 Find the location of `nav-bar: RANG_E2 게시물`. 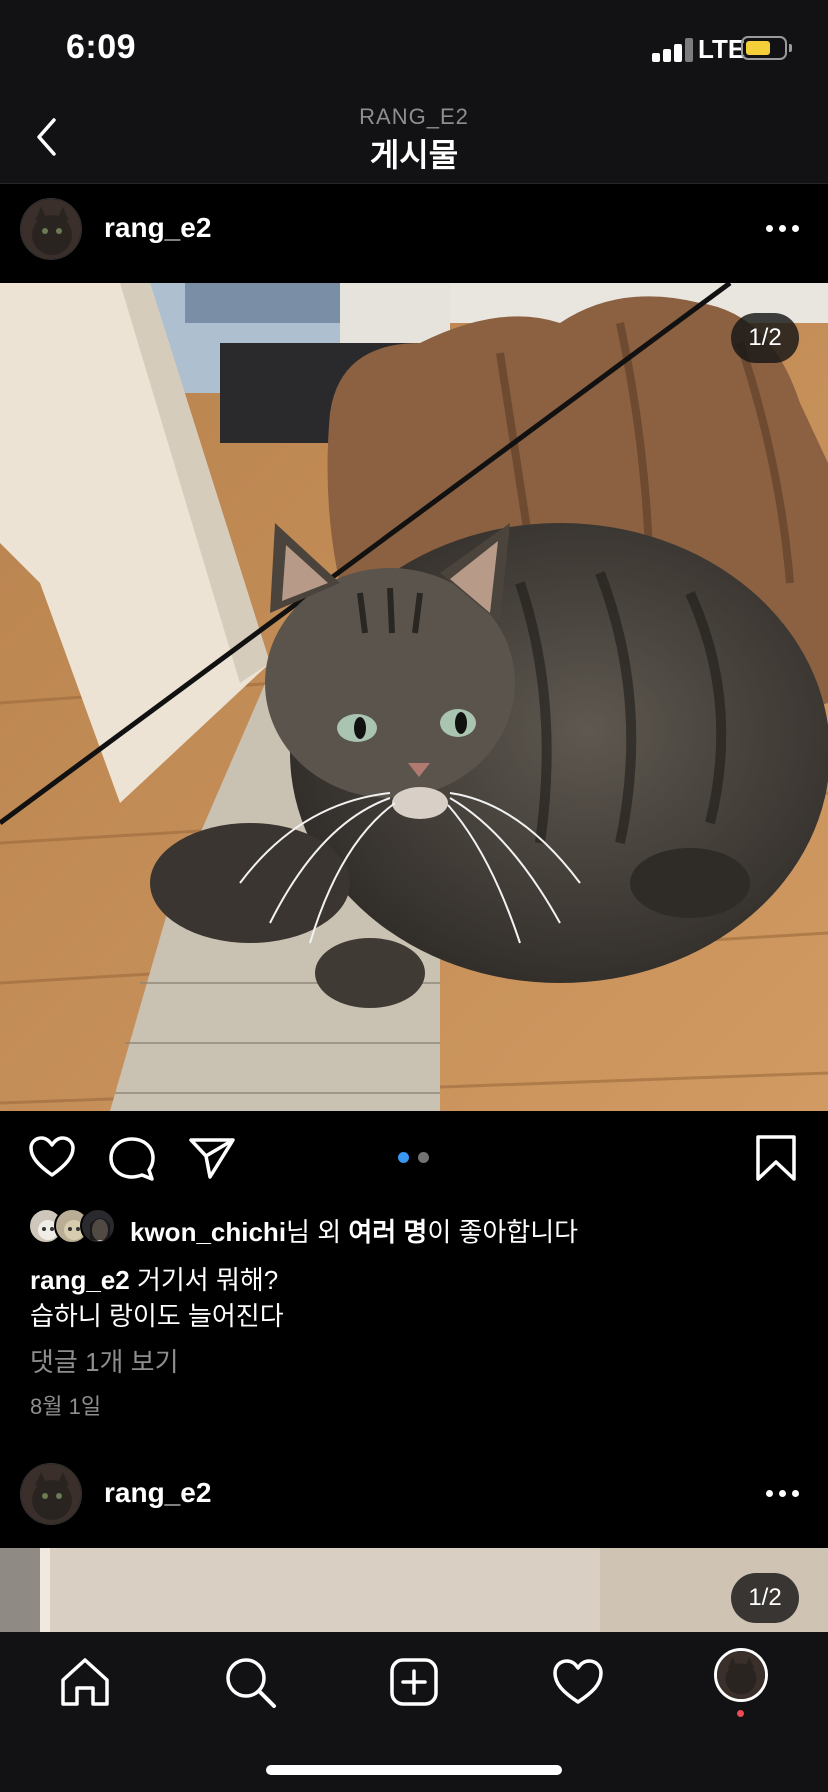

nav-bar: RANG_E2 게시물 is located at coordinates (414, 138).